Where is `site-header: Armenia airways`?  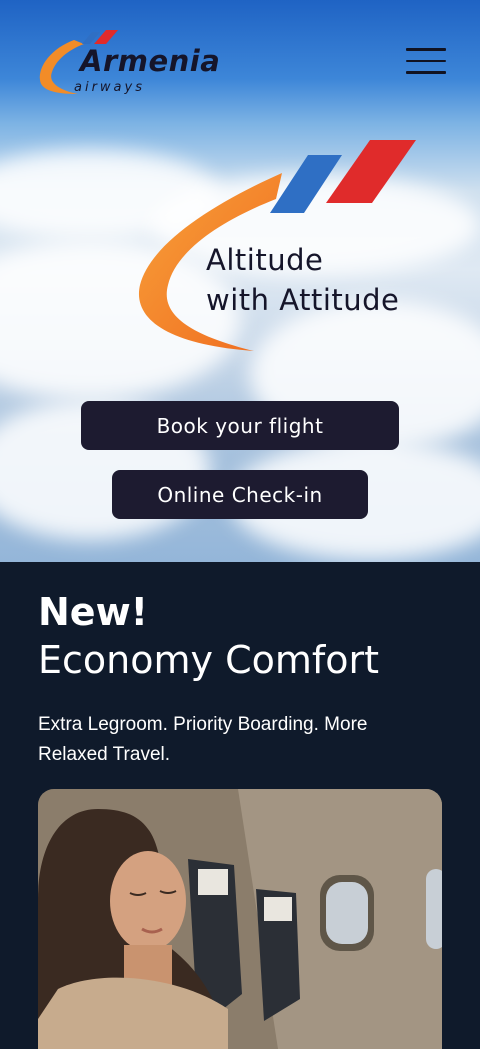
site-header: Armenia airways is located at coordinates (240, 55).